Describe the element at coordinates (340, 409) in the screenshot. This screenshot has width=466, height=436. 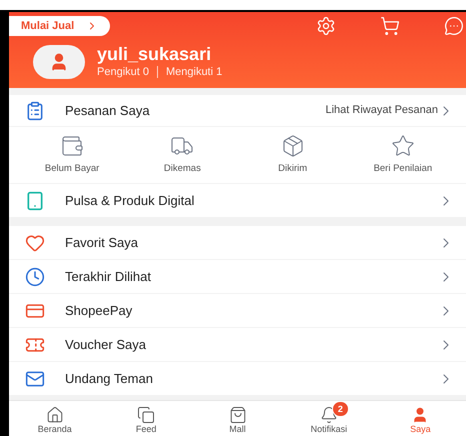
I see `notification-badge: 2` at that location.